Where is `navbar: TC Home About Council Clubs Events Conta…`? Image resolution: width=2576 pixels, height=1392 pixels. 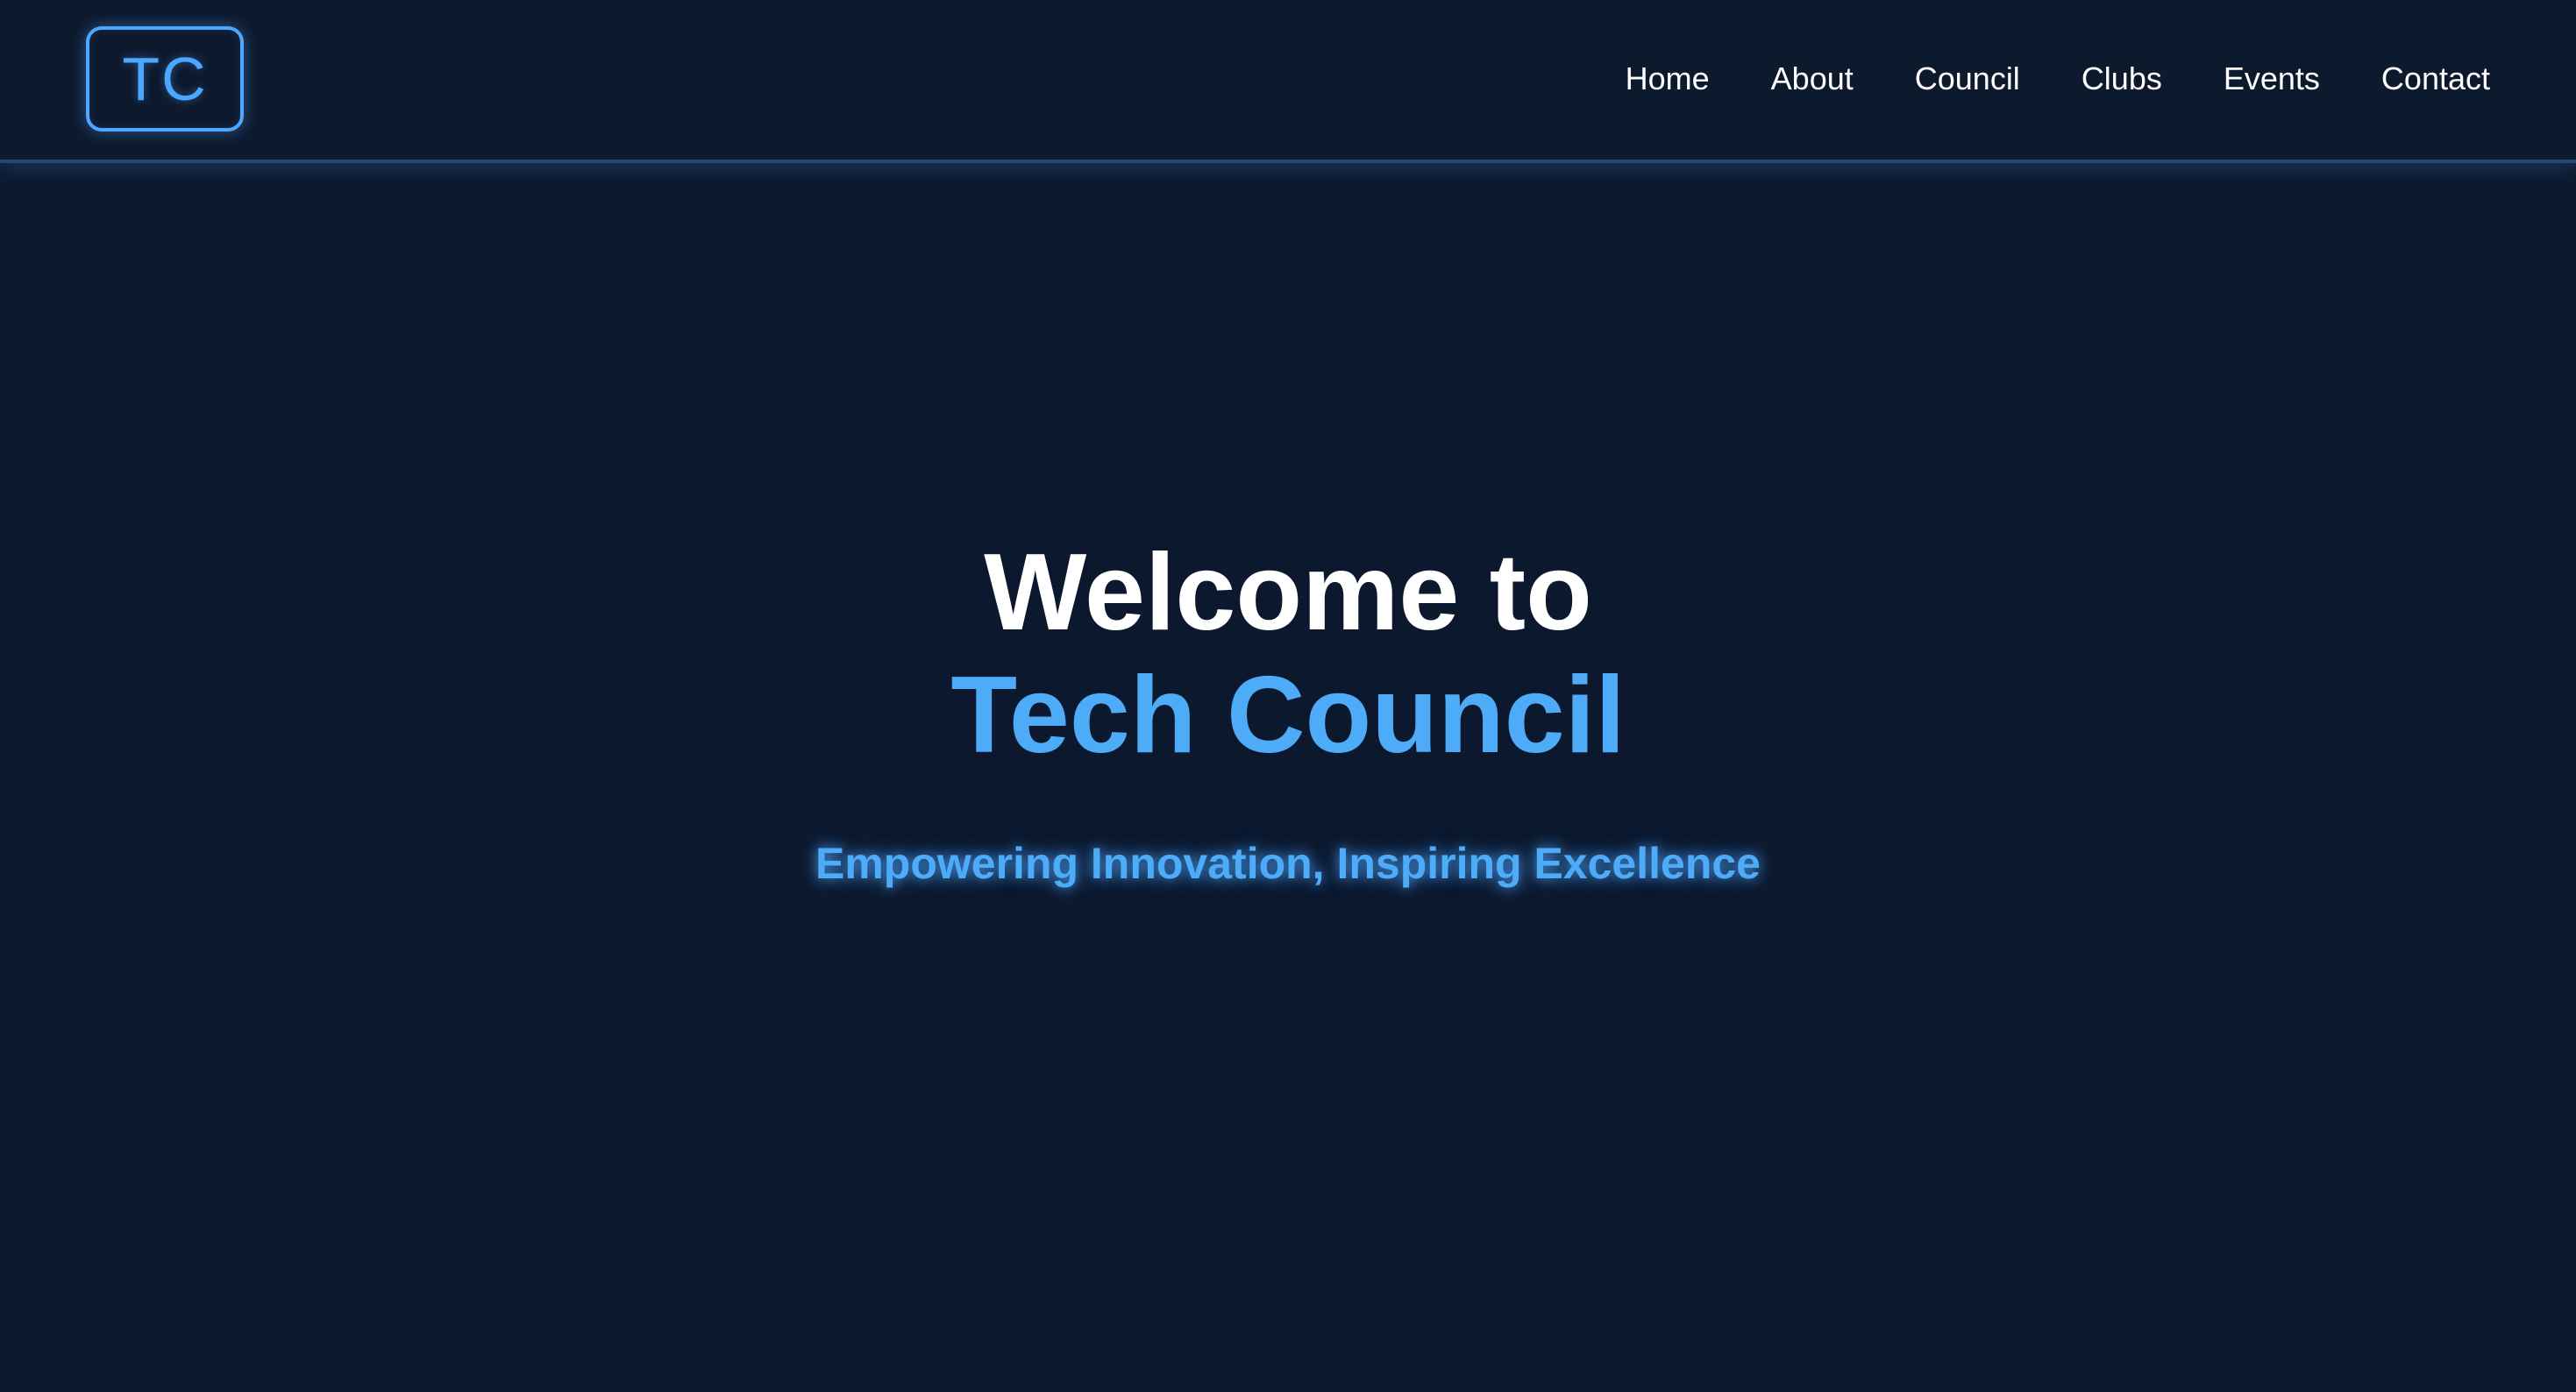 navbar: TC Home About Council Clubs Events Conta… is located at coordinates (1288, 81).